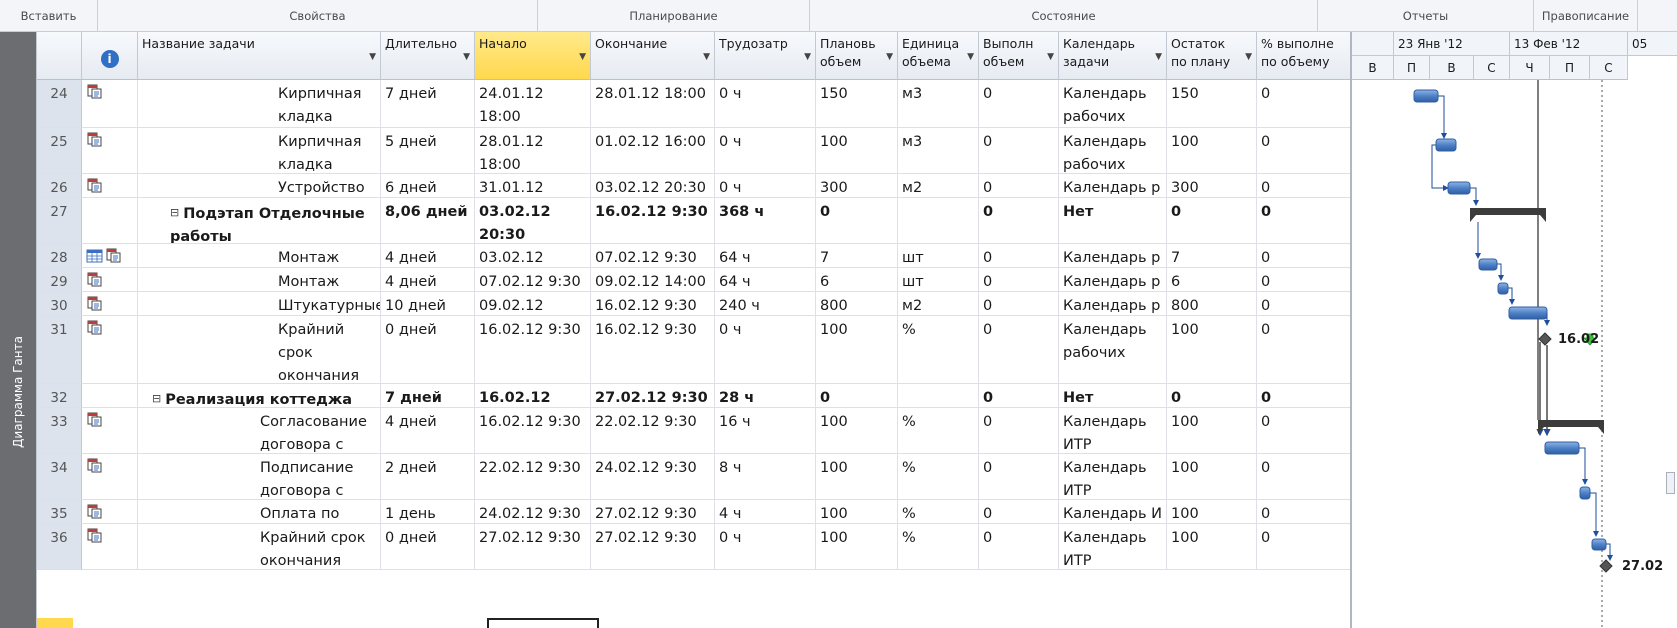 Image resolution: width=1677 pixels, height=628 pixels. What do you see at coordinates (533, 547) in the screenshot?
I see `start-cell: 27.02.12 9:30` at bounding box center [533, 547].